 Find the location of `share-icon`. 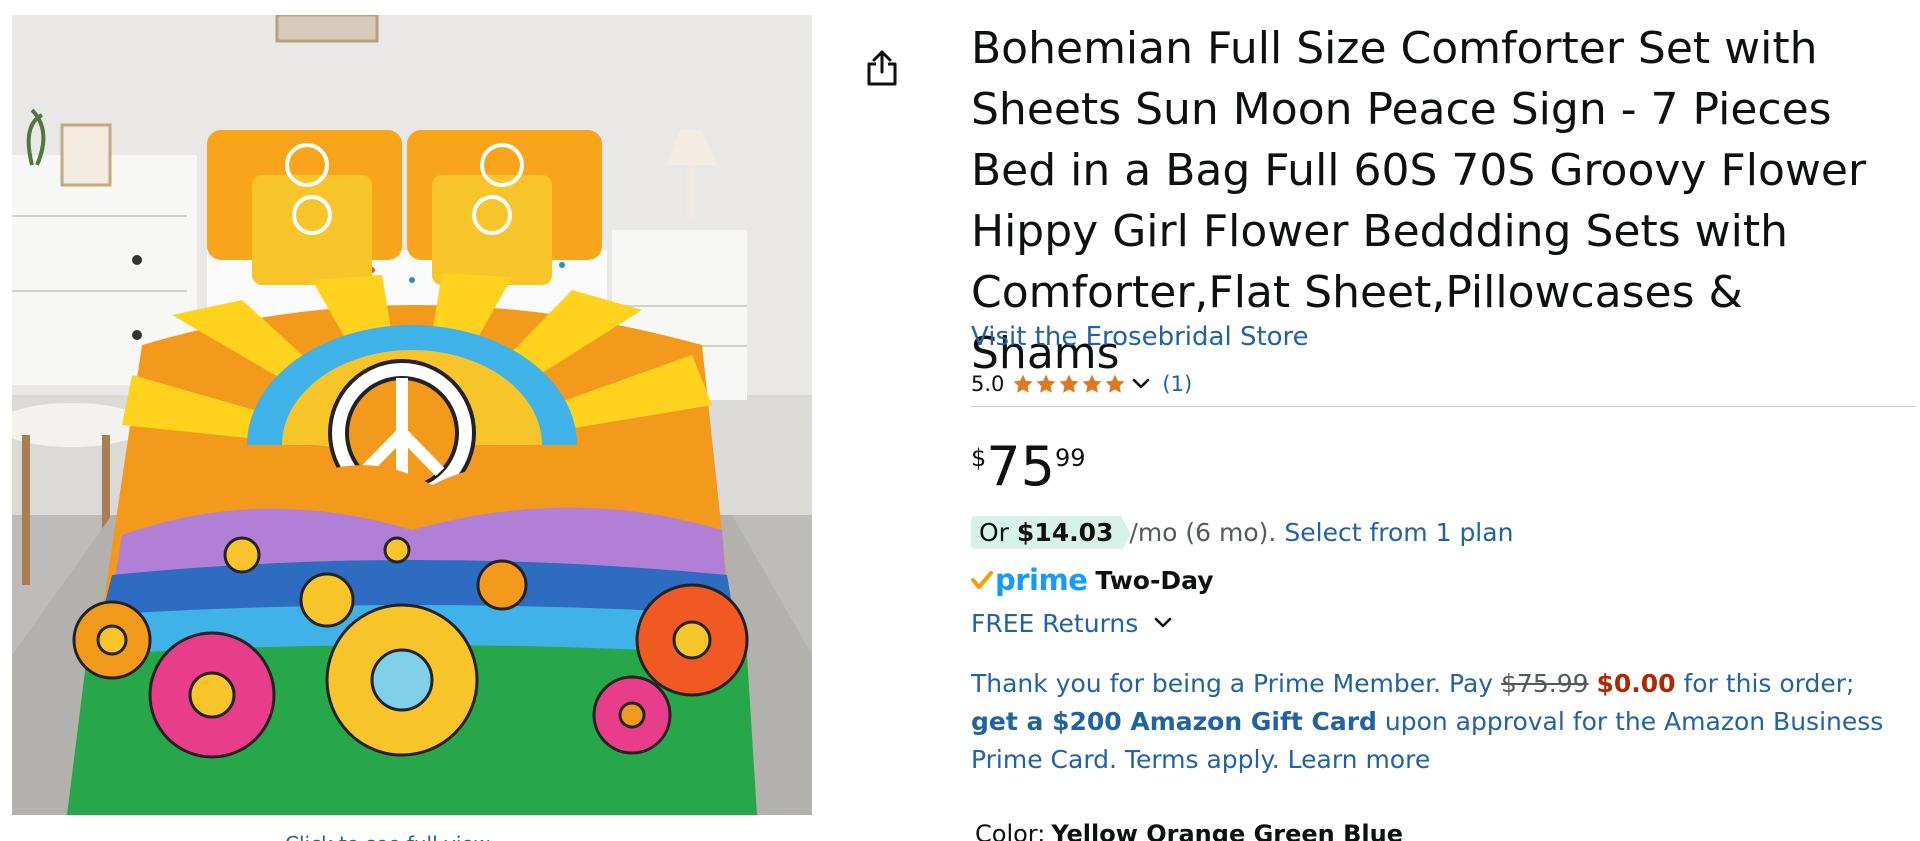

share-icon is located at coordinates (882, 68).